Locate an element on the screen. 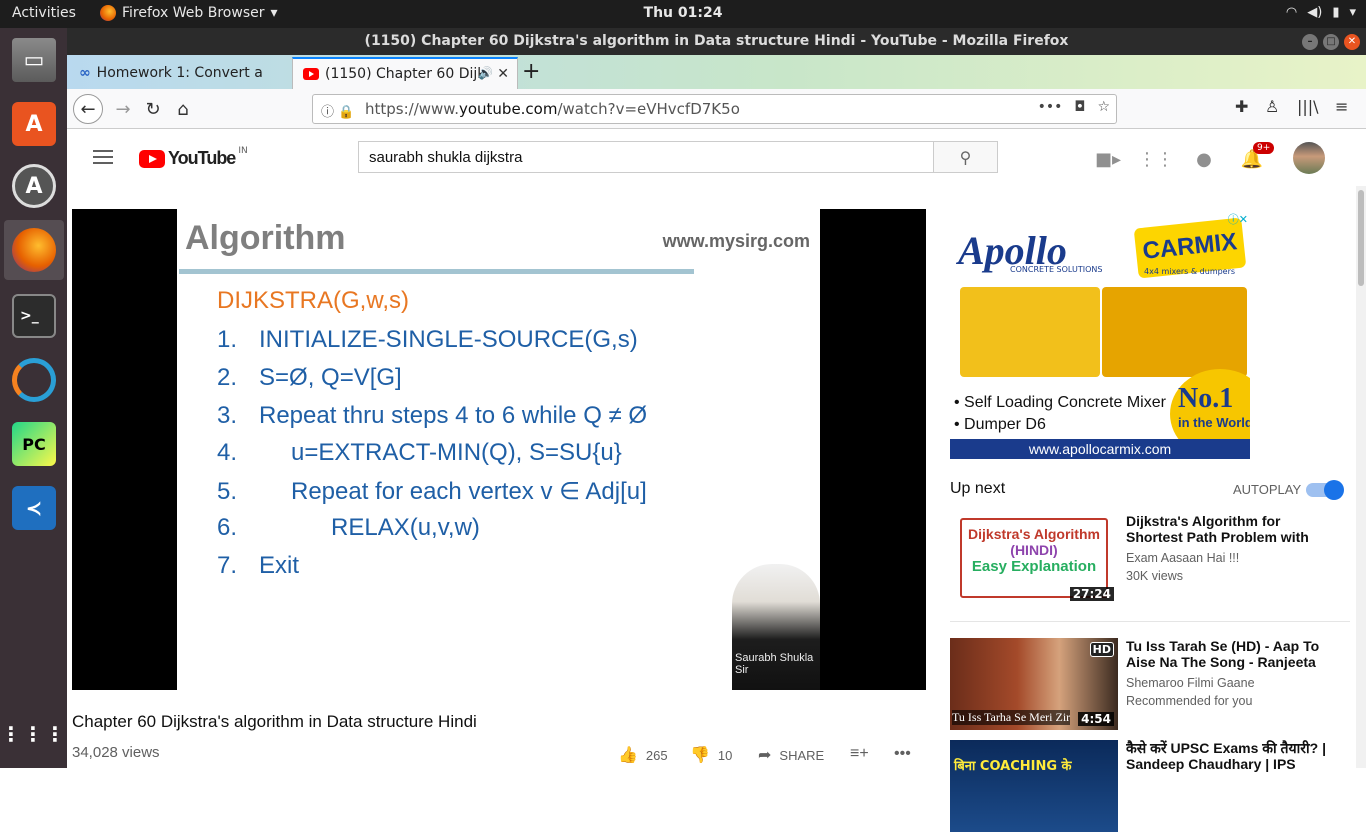 The image size is (1366, 832). thumbnail-caption: बिना COACHING के is located at coordinates (1013, 766).